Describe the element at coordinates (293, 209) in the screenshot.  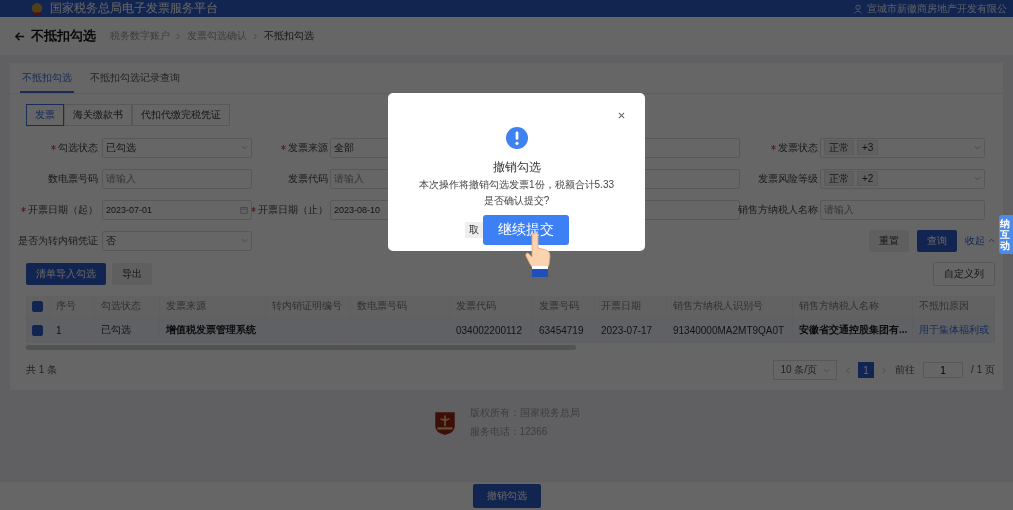
I see `field-label: 开票日期（止）` at that location.